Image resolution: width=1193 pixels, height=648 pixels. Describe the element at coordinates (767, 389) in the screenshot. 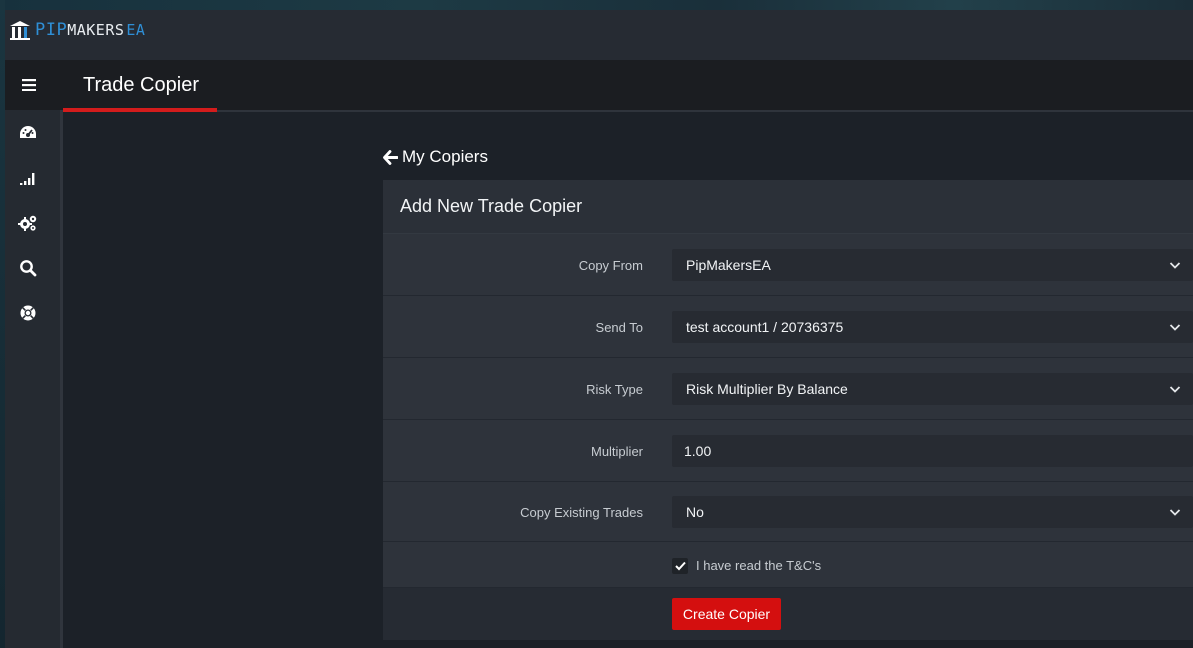

I see `risk-type-value: Risk Multiplier By Balance` at that location.